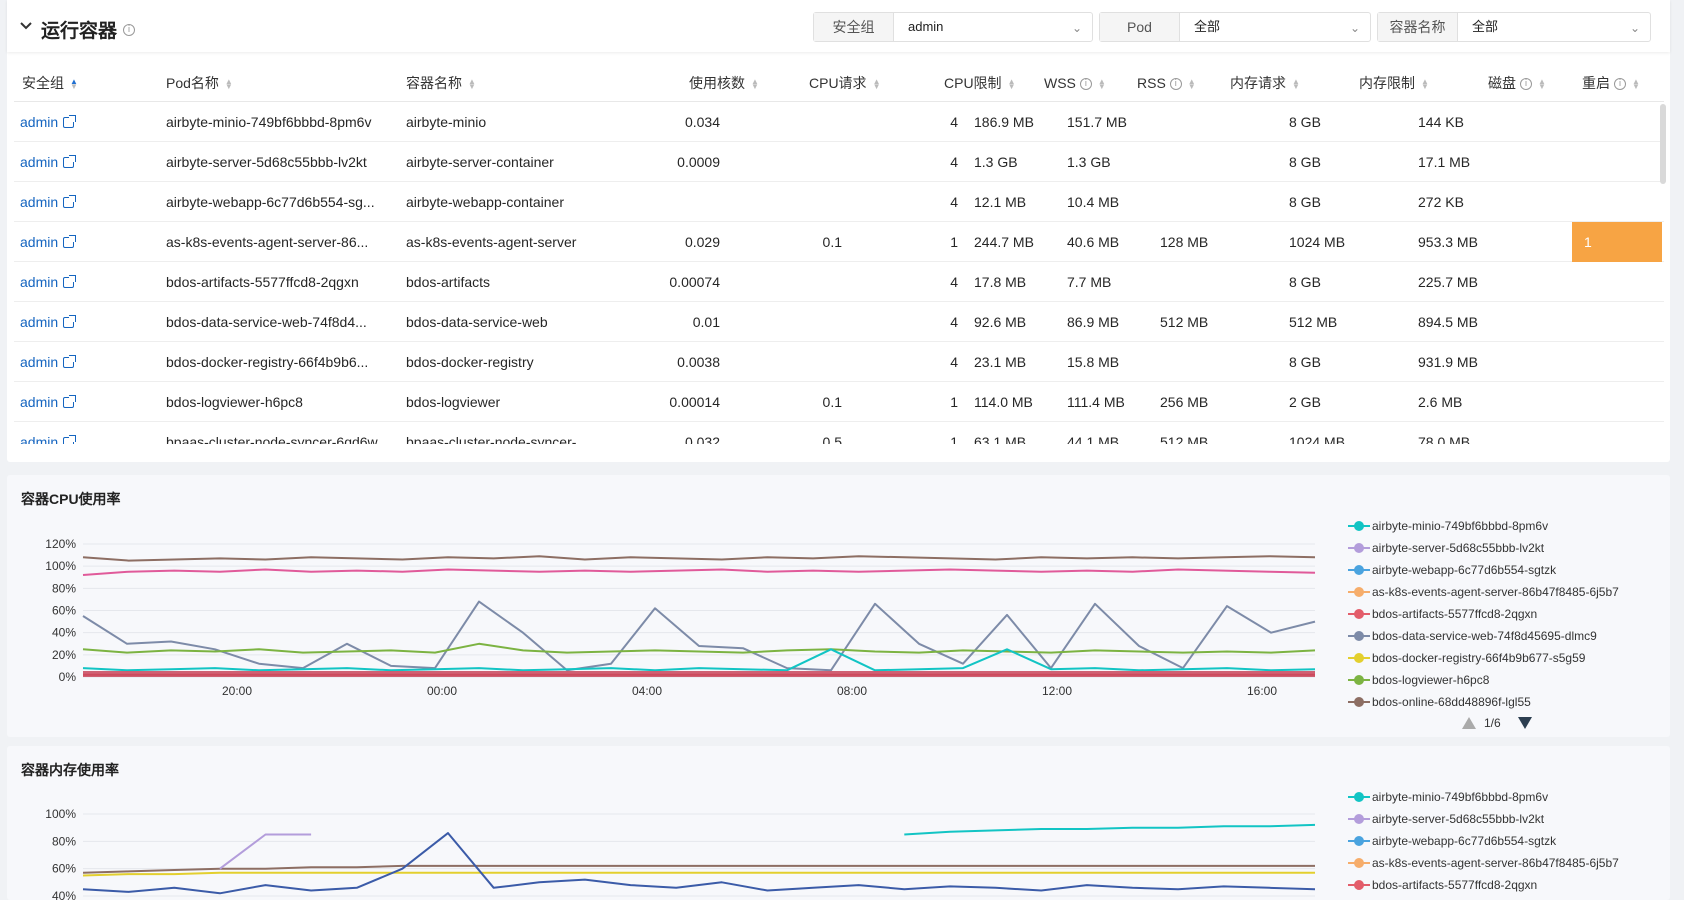 This screenshot has width=1684, height=900. Describe the element at coordinates (441, 83) in the screenshot. I see `column-header-container: 容器名称 ▲ ▼` at that location.